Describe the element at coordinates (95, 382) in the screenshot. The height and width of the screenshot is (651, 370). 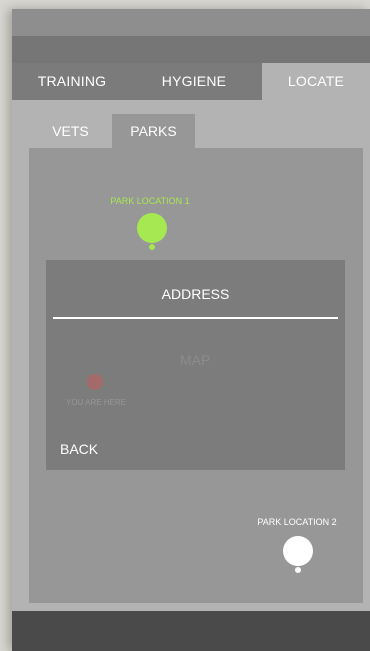
I see `current-location-marker-icon` at that location.